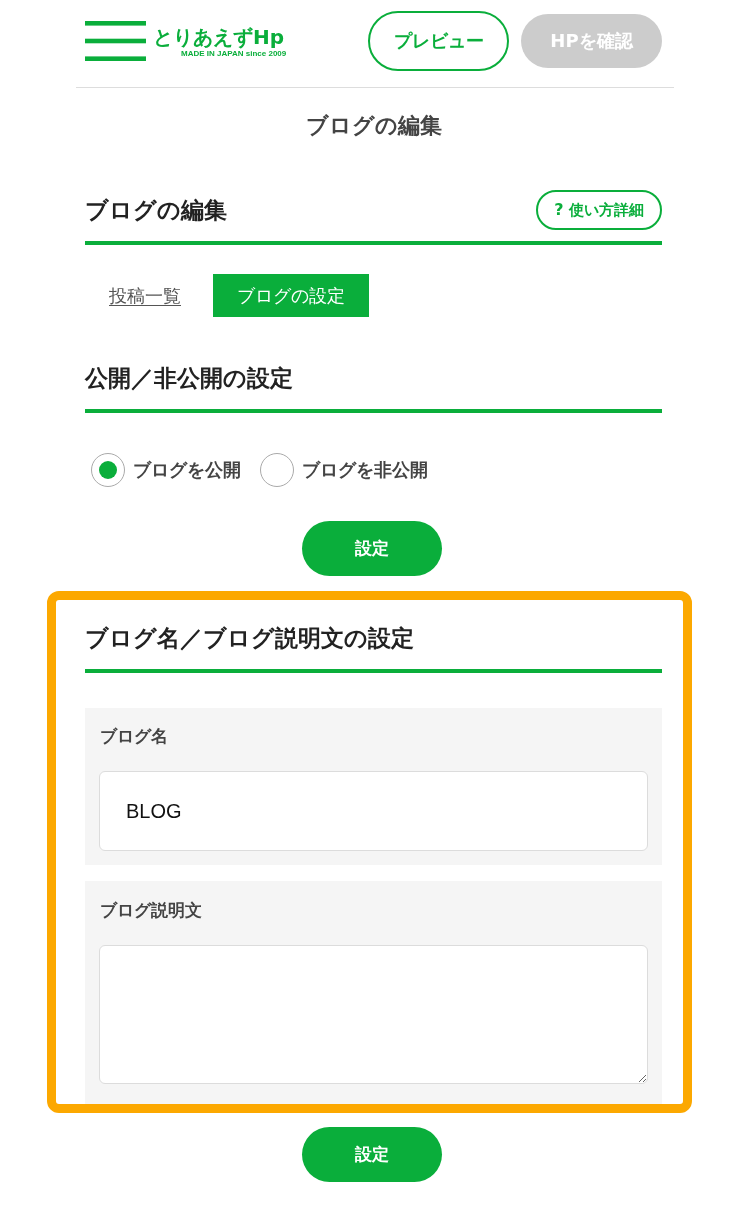  I want to click on section-heading: ブログの編集, so click(156, 210).